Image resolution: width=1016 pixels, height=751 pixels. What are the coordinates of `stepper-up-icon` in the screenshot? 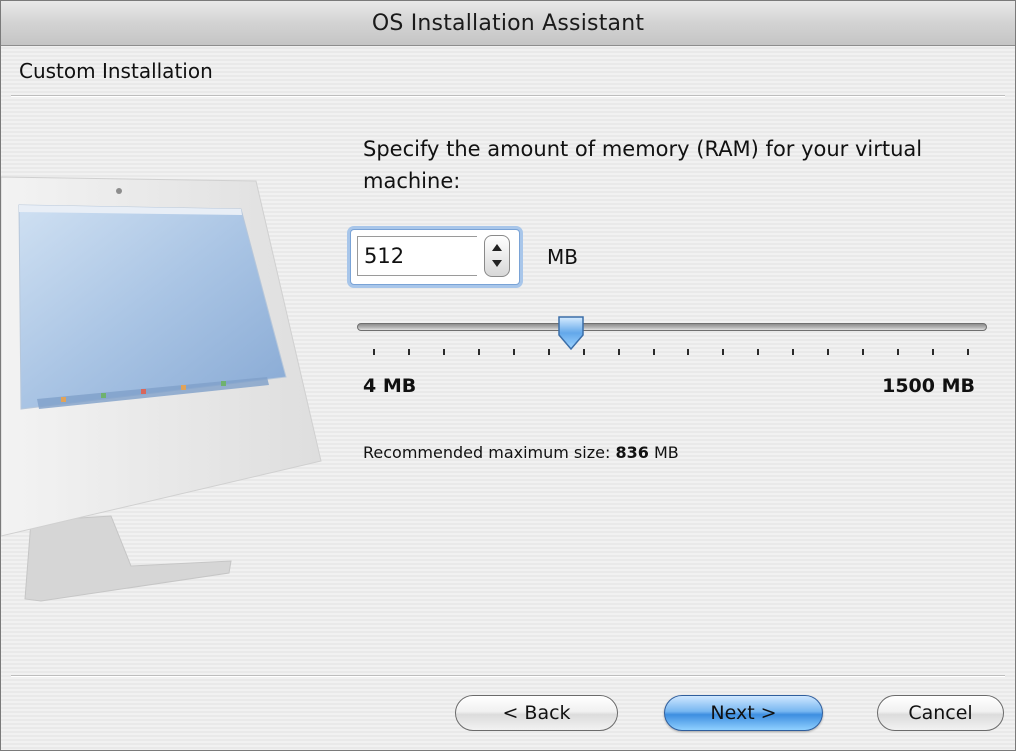 It's located at (497, 247).